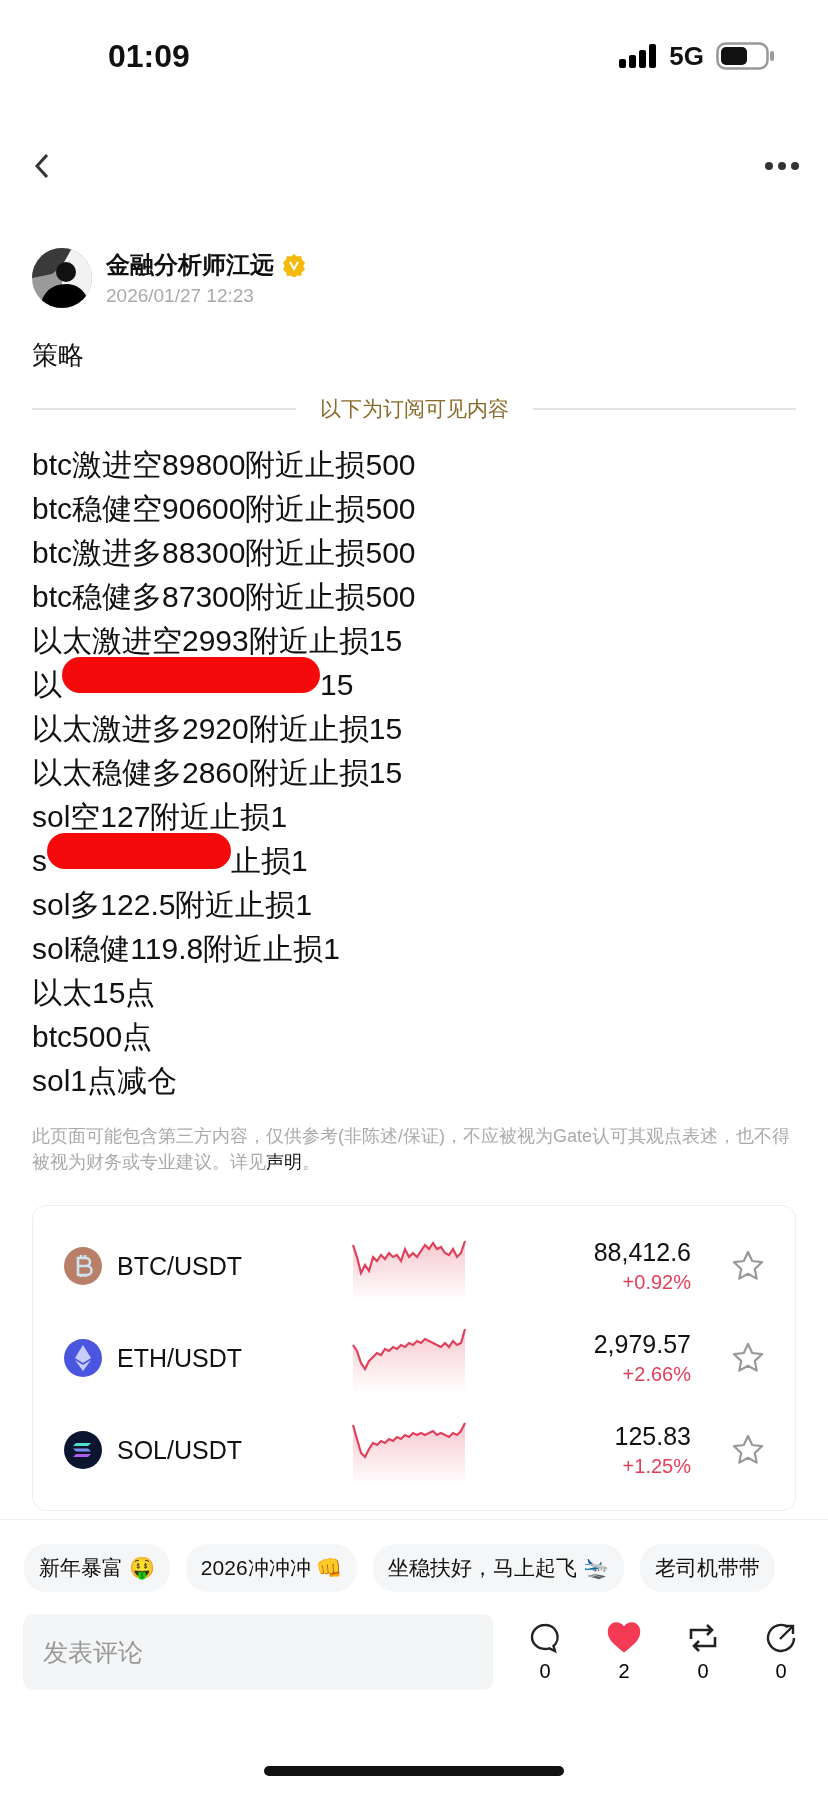  What do you see at coordinates (284, 1162) in the screenshot?
I see `statement-link: 声明` at bounding box center [284, 1162].